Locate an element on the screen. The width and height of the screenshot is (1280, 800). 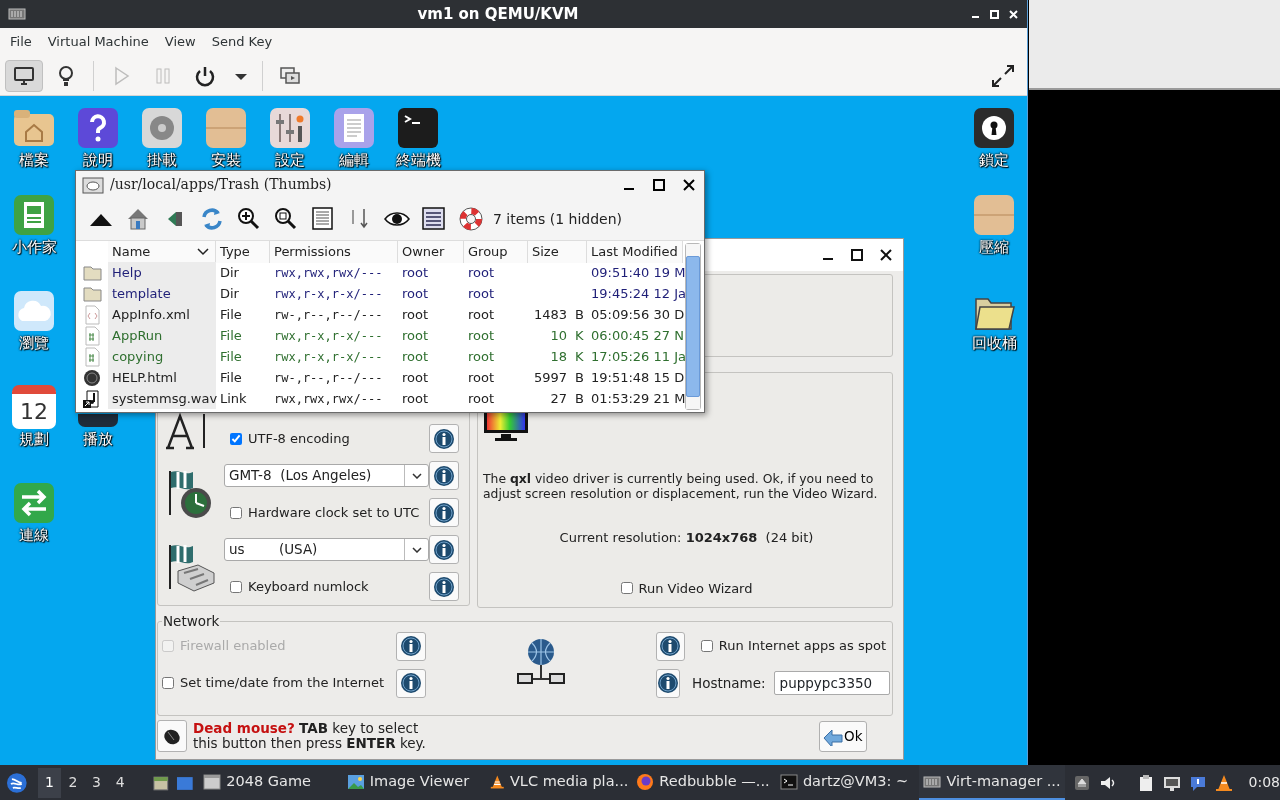
workspace-button: 4 is located at coordinates (120, 782).